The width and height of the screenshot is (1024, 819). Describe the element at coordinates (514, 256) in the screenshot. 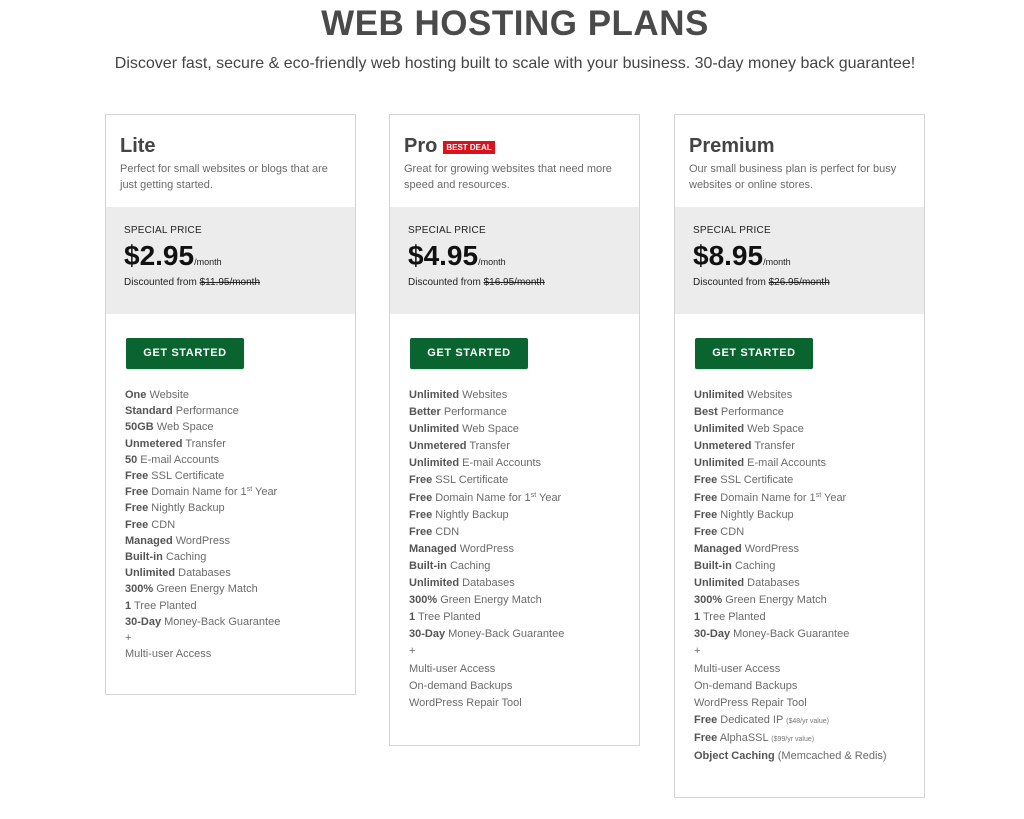

I see `price-row: $4.95/month` at that location.